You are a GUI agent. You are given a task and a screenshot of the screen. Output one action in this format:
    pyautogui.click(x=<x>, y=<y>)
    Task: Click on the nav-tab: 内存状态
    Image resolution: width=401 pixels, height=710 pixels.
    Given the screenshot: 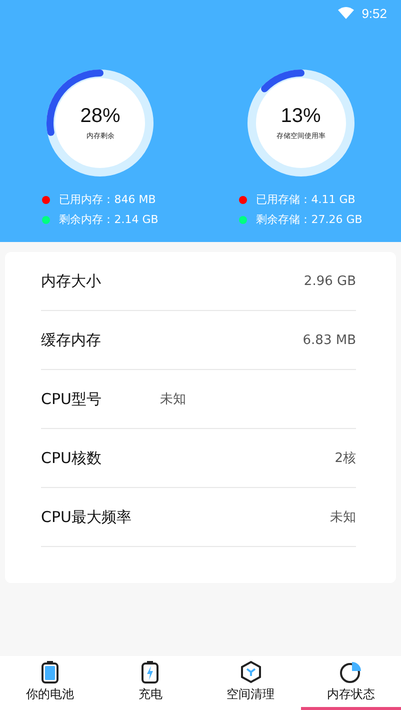 What is the action you would take?
    pyautogui.click(x=350, y=683)
    